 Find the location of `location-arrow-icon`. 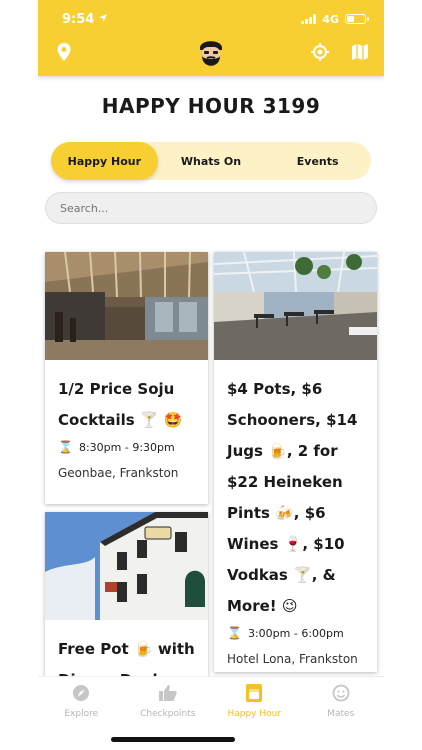

location-arrow-icon is located at coordinates (103, 19).